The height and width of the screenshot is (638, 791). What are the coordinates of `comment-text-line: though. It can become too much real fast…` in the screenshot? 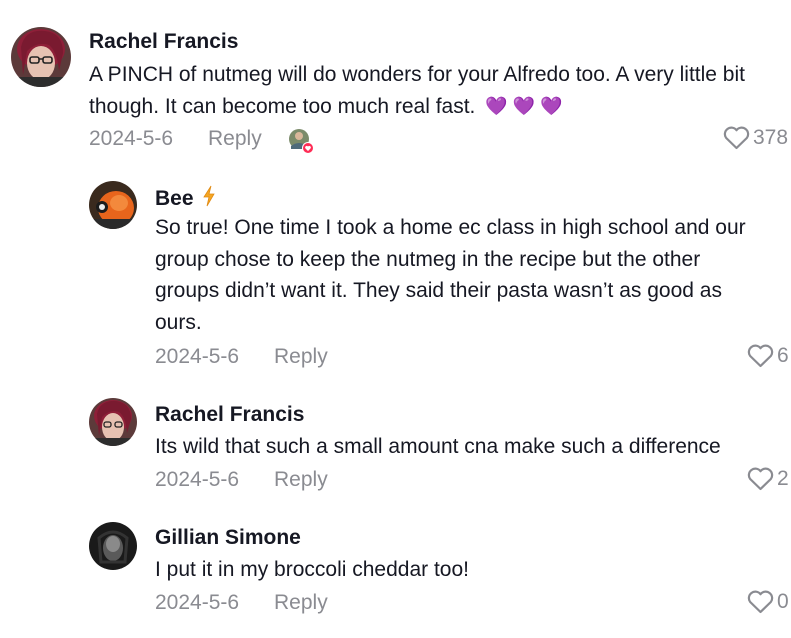 It's located at (440, 107).